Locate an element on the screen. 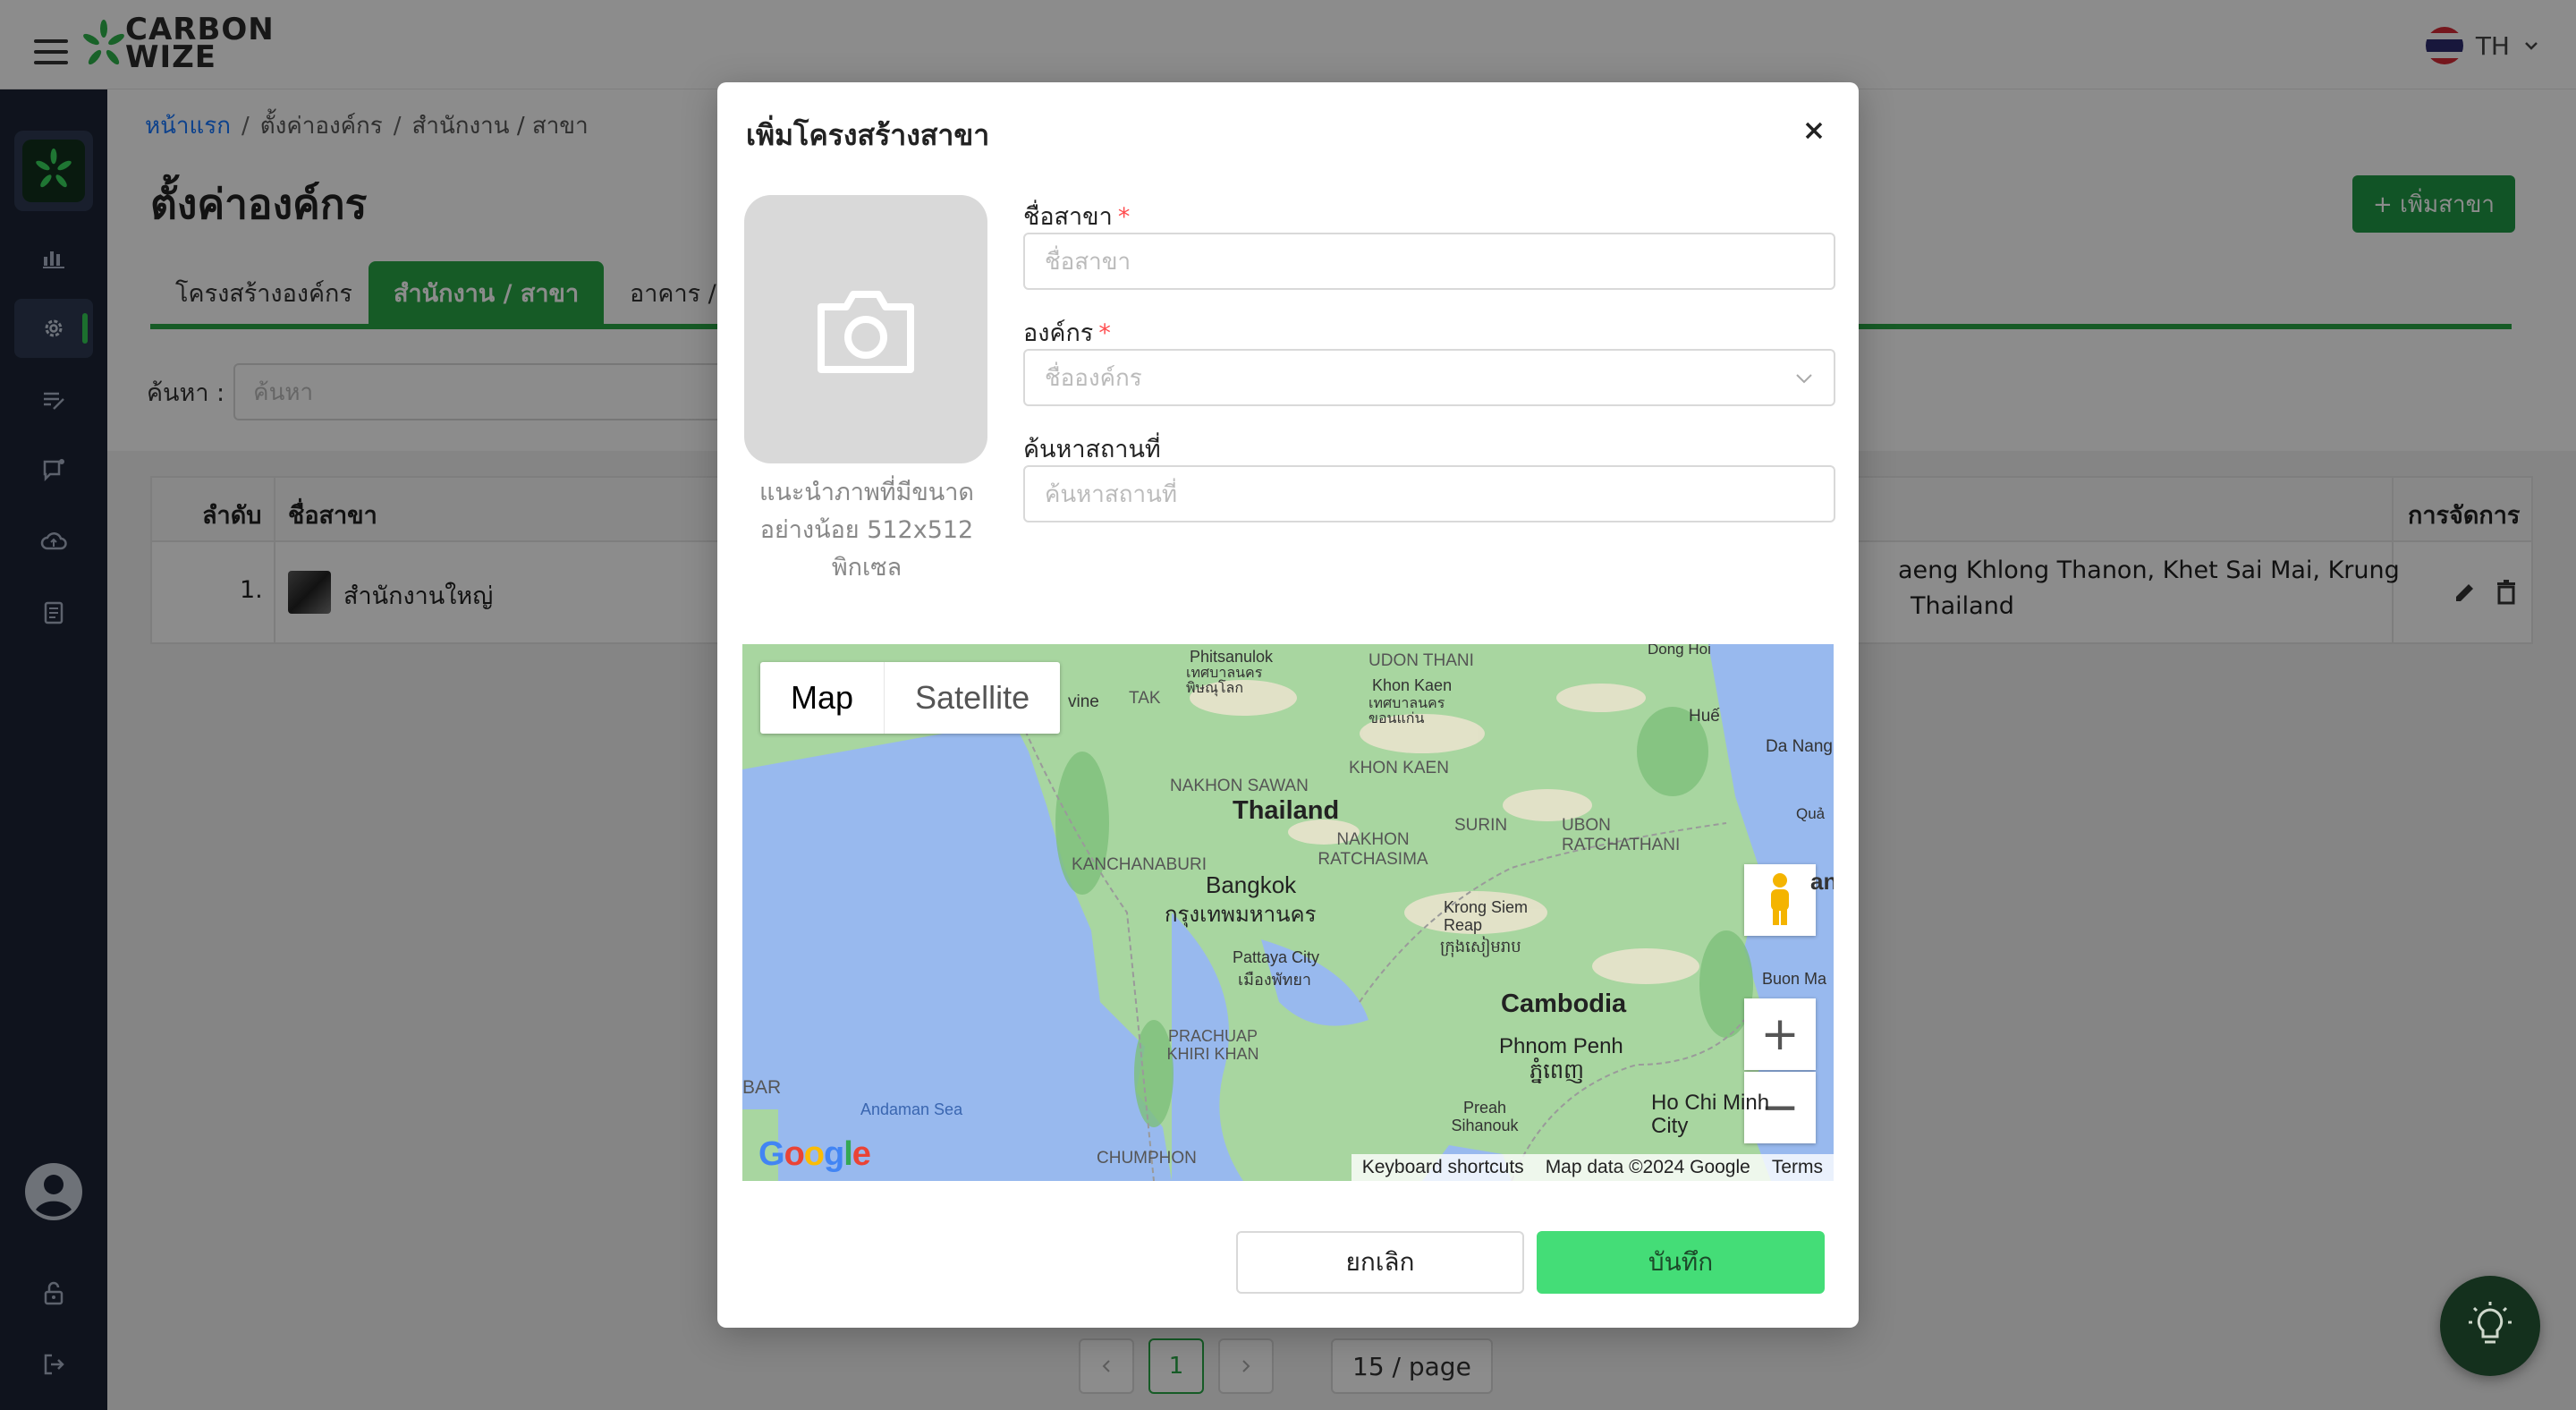 The height and width of the screenshot is (1410, 2576). map-label-phitsanulok: Phitsanulok is located at coordinates (1232, 657).